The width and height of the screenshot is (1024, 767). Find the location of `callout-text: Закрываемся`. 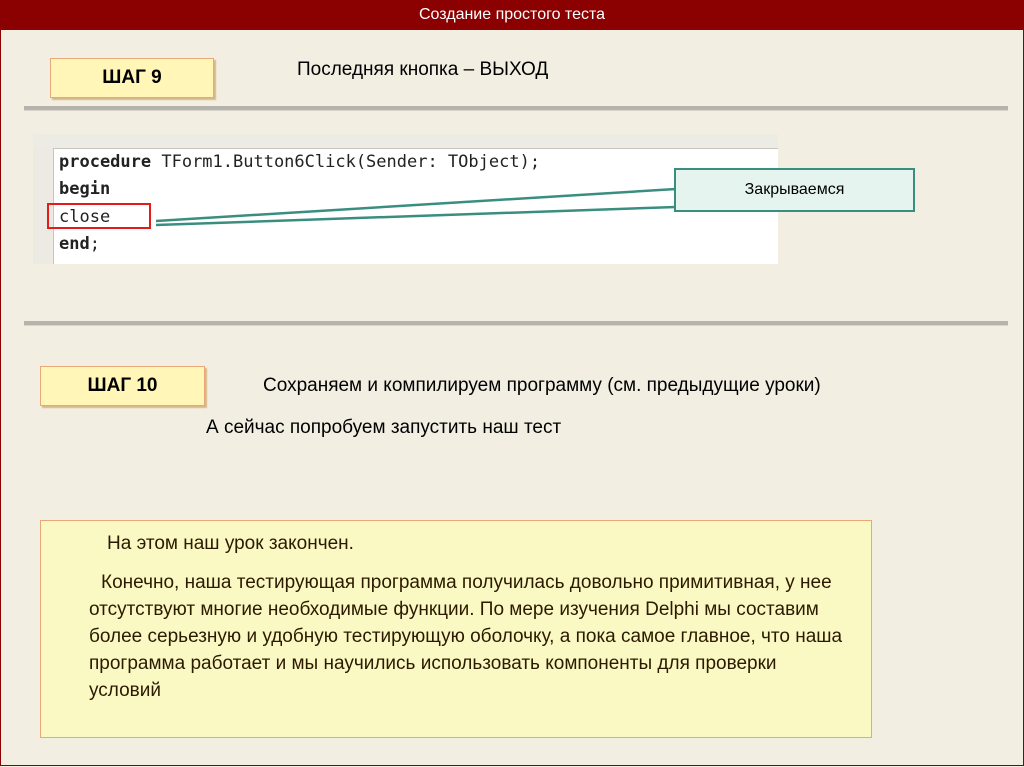

callout-text: Закрываемся is located at coordinates (794, 189).